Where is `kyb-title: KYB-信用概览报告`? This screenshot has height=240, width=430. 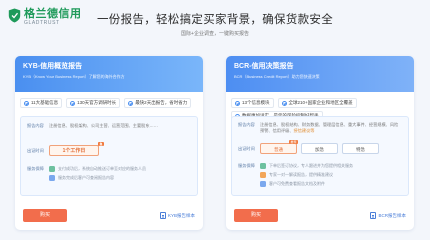
kyb-title: KYB-信用概览报告 is located at coordinates (53, 66).